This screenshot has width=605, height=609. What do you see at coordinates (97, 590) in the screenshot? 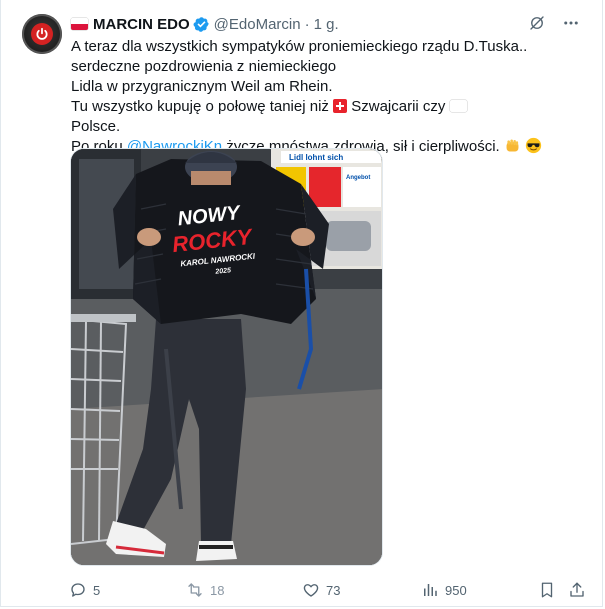
I see `reply-count: 5` at bounding box center [97, 590].